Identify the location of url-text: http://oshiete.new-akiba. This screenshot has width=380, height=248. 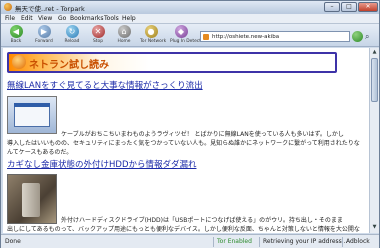
(246, 37).